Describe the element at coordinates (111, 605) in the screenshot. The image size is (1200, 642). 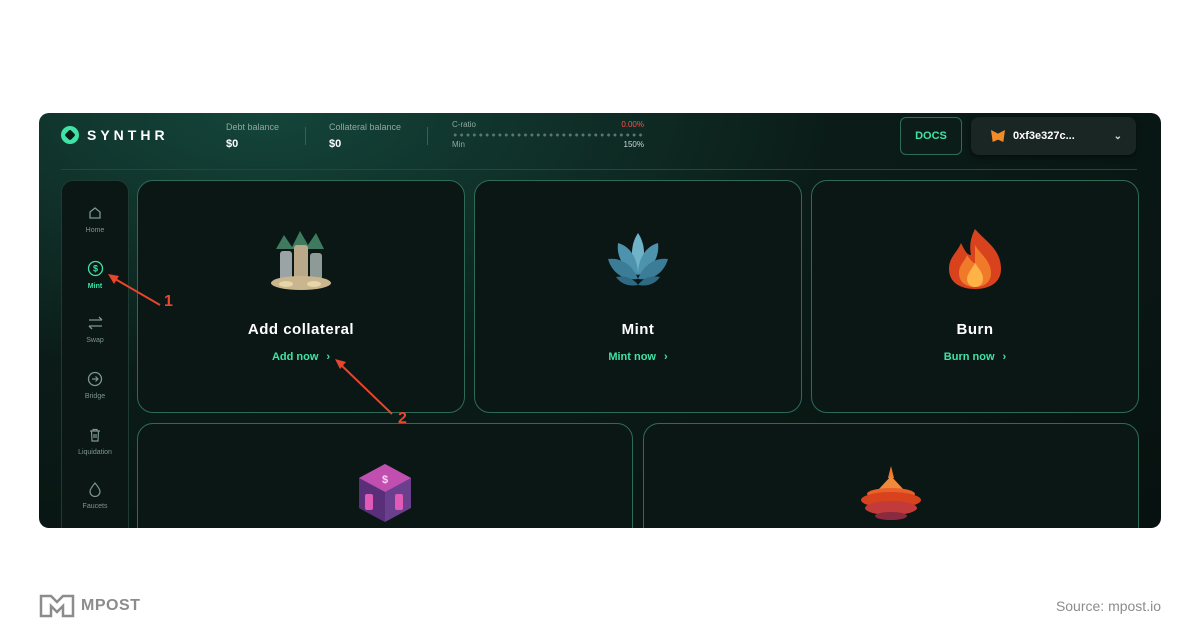
I see `mpost-brand: MPOST` at that location.